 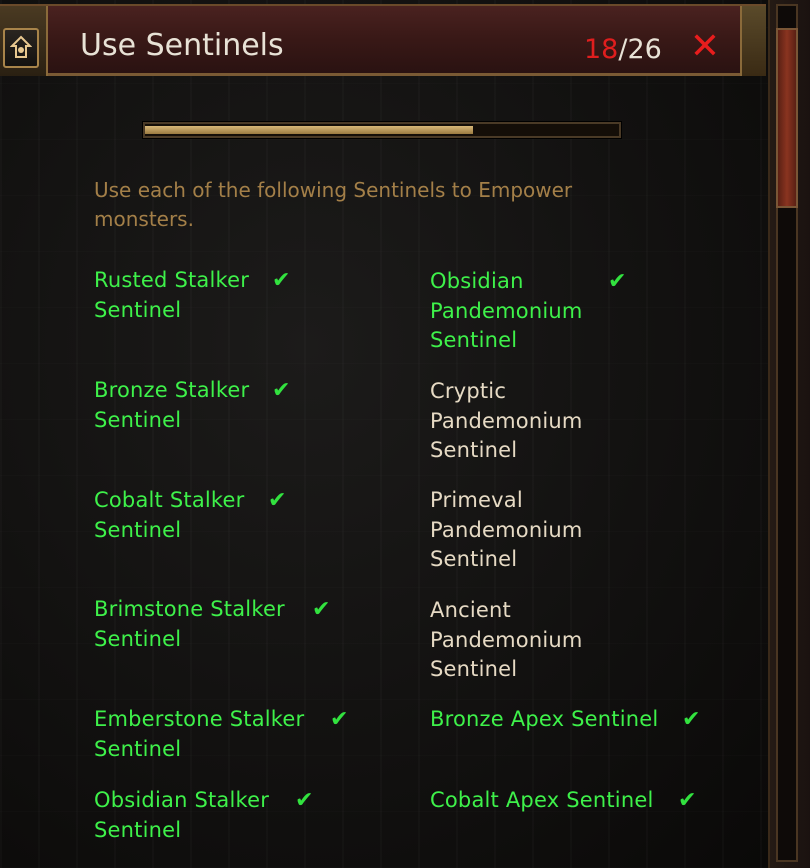 What do you see at coordinates (244, 405) in the screenshot?
I see `sentinel-item: Bronze Stalker Sentinel` at bounding box center [244, 405].